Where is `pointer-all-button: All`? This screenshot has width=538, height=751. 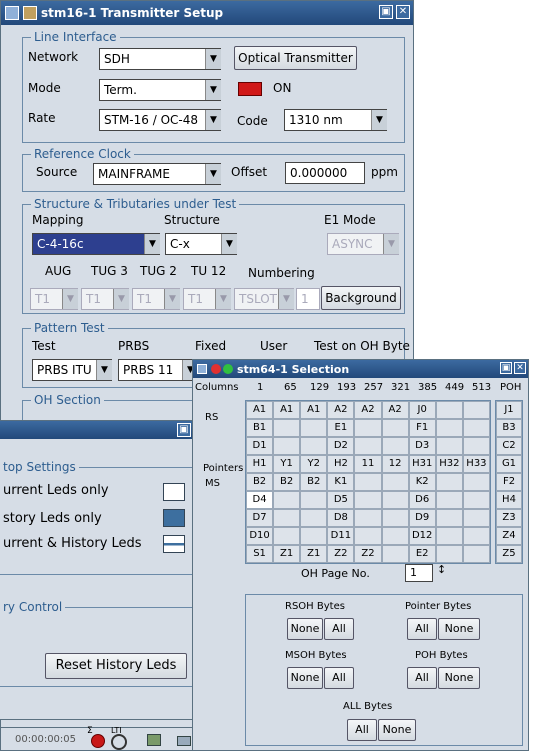
pointer-all-button: All is located at coordinates (422, 629).